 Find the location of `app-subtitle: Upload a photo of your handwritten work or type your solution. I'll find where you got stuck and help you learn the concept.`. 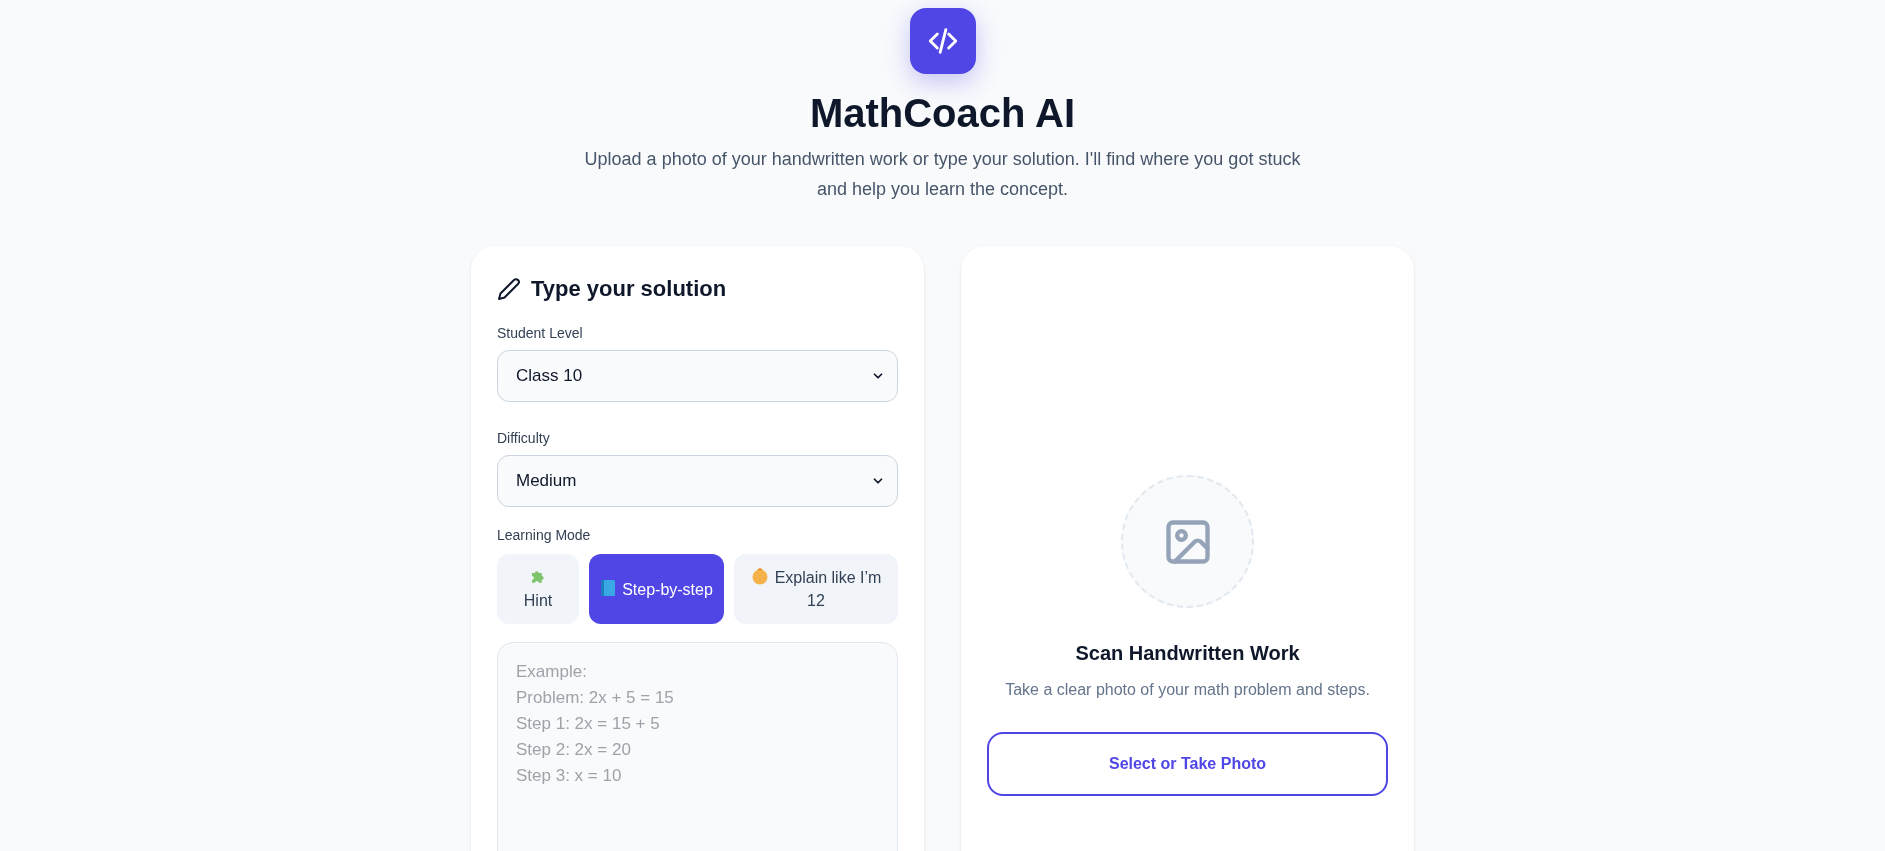

app-subtitle: Upload a photo of your handwritten work or type your solution. I'll find where you got stuck and help you learn the concept. is located at coordinates (942, 174).